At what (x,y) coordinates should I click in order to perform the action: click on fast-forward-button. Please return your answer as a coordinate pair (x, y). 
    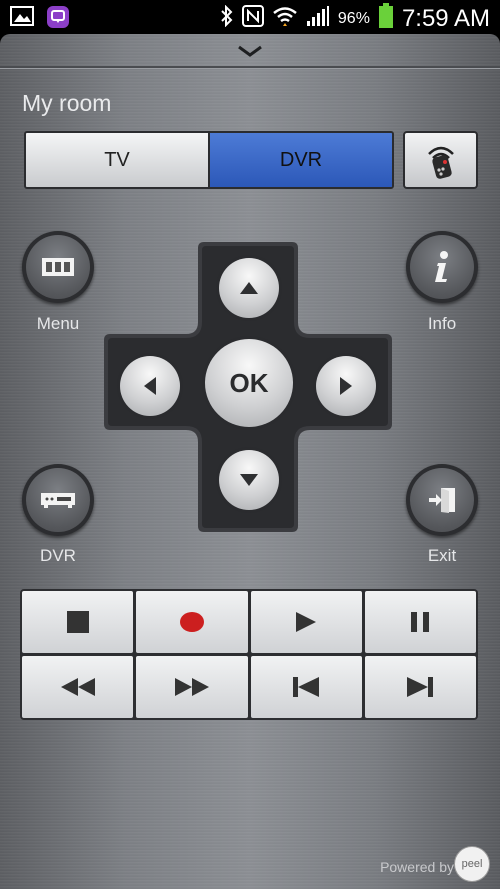
    Looking at the image, I should click on (192, 687).